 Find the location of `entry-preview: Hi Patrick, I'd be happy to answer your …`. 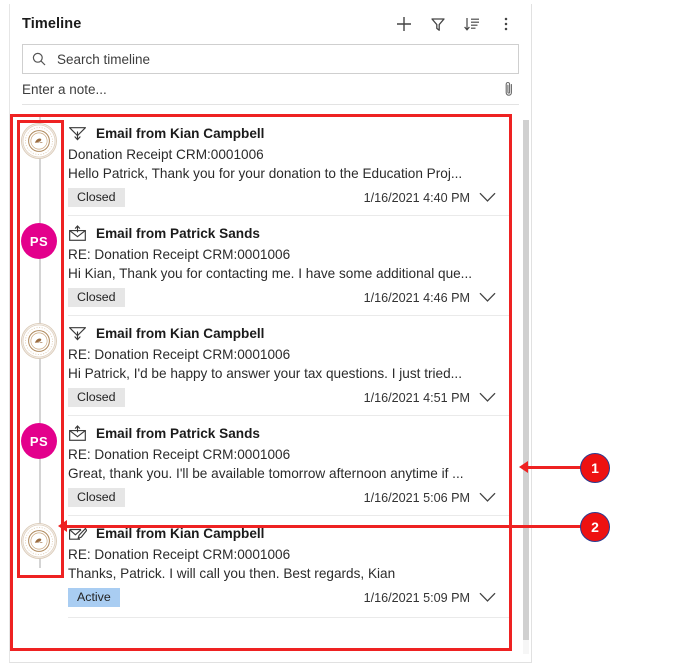

entry-preview: Hi Patrick, I'd be happy to answer your … is located at coordinates (265, 373).